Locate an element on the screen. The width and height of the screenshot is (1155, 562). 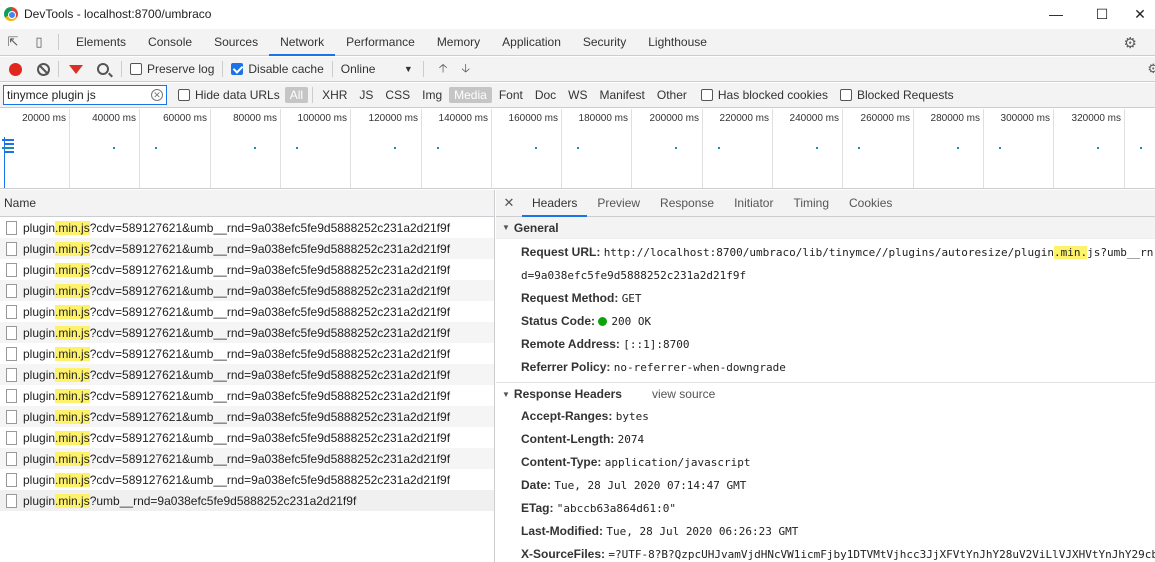
header-key: Status Code: is located at coordinates (558, 321).